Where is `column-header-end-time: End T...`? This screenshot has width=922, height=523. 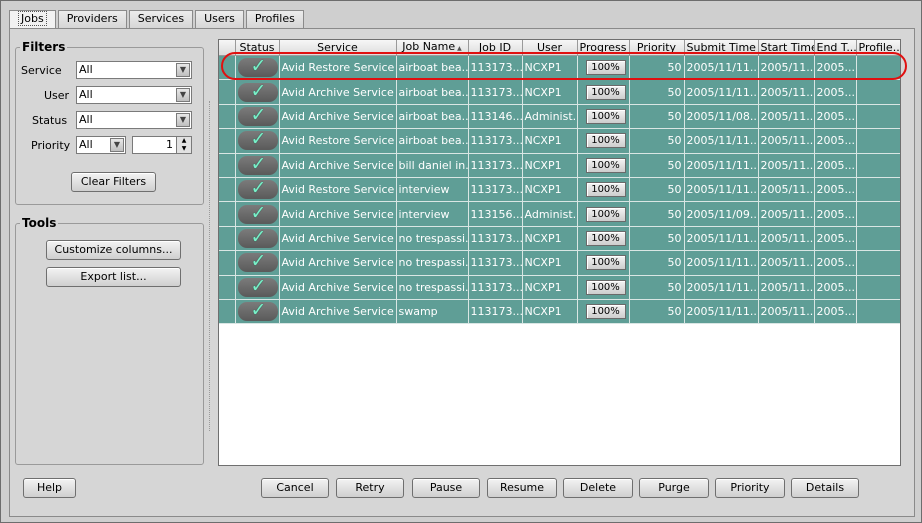 column-header-end-time: End T... is located at coordinates (835, 48).